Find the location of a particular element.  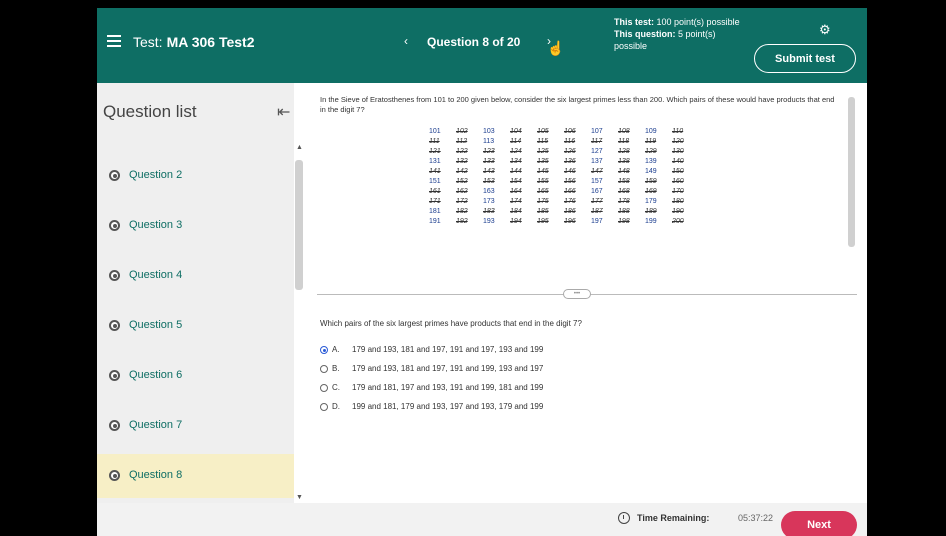

sieve-number: 153 is located at coordinates (489, 181).